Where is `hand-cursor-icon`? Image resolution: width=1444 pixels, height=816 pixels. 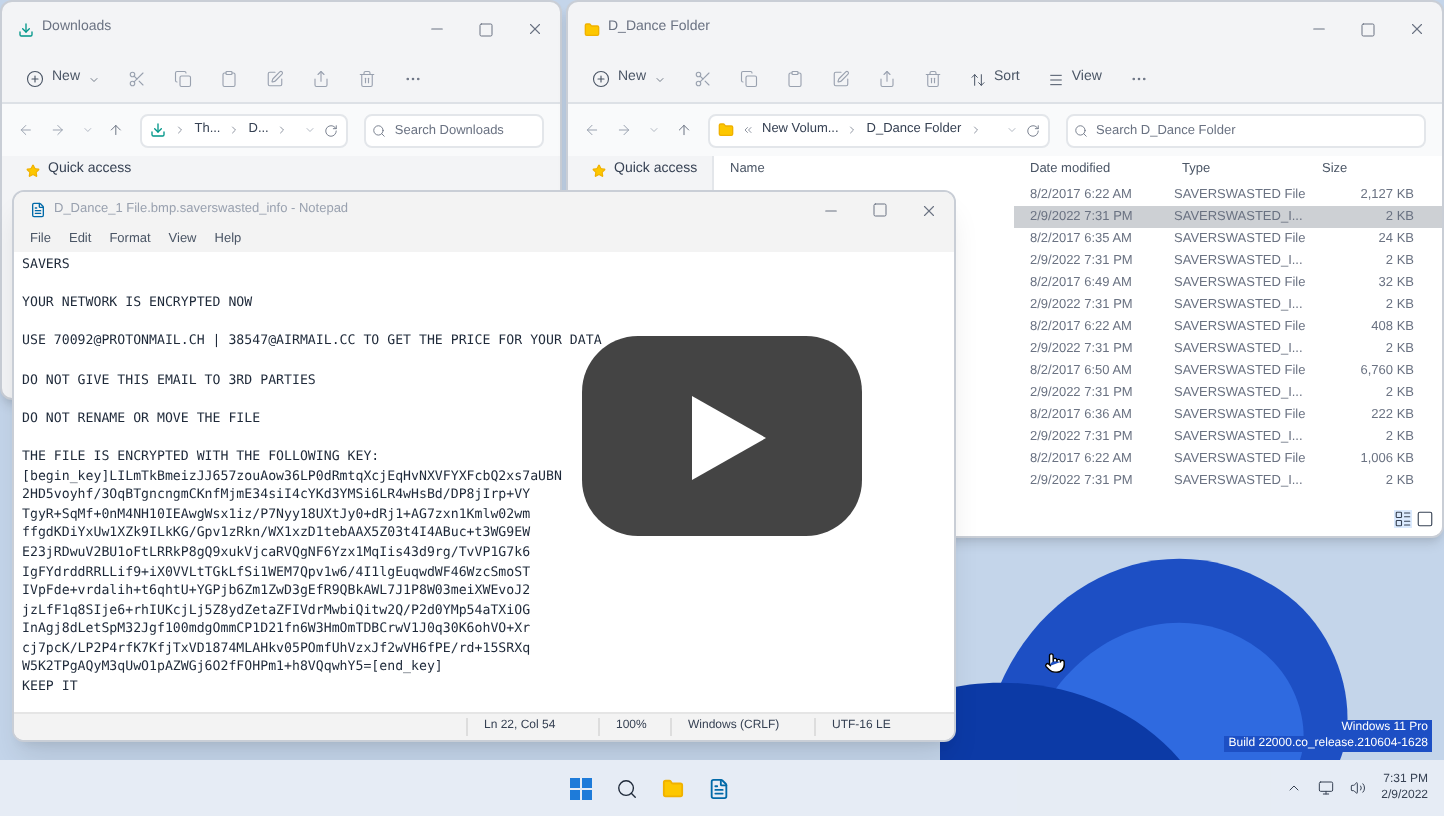 hand-cursor-icon is located at coordinates (1055, 663).